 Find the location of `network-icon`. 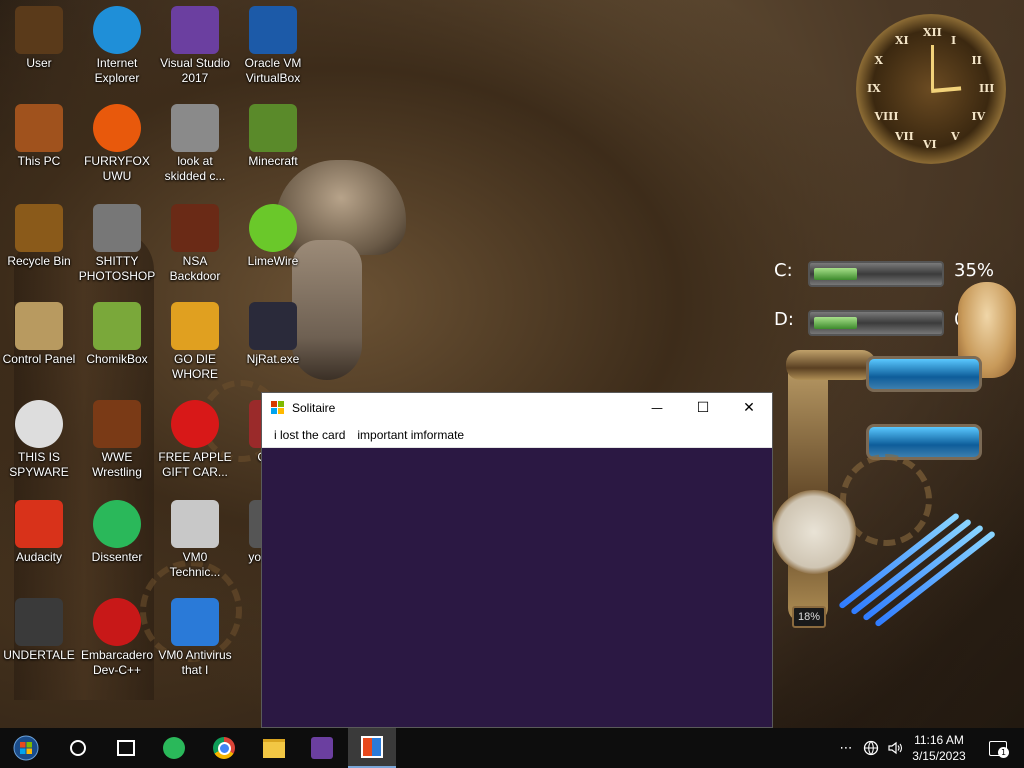

network-icon is located at coordinates (871, 748).